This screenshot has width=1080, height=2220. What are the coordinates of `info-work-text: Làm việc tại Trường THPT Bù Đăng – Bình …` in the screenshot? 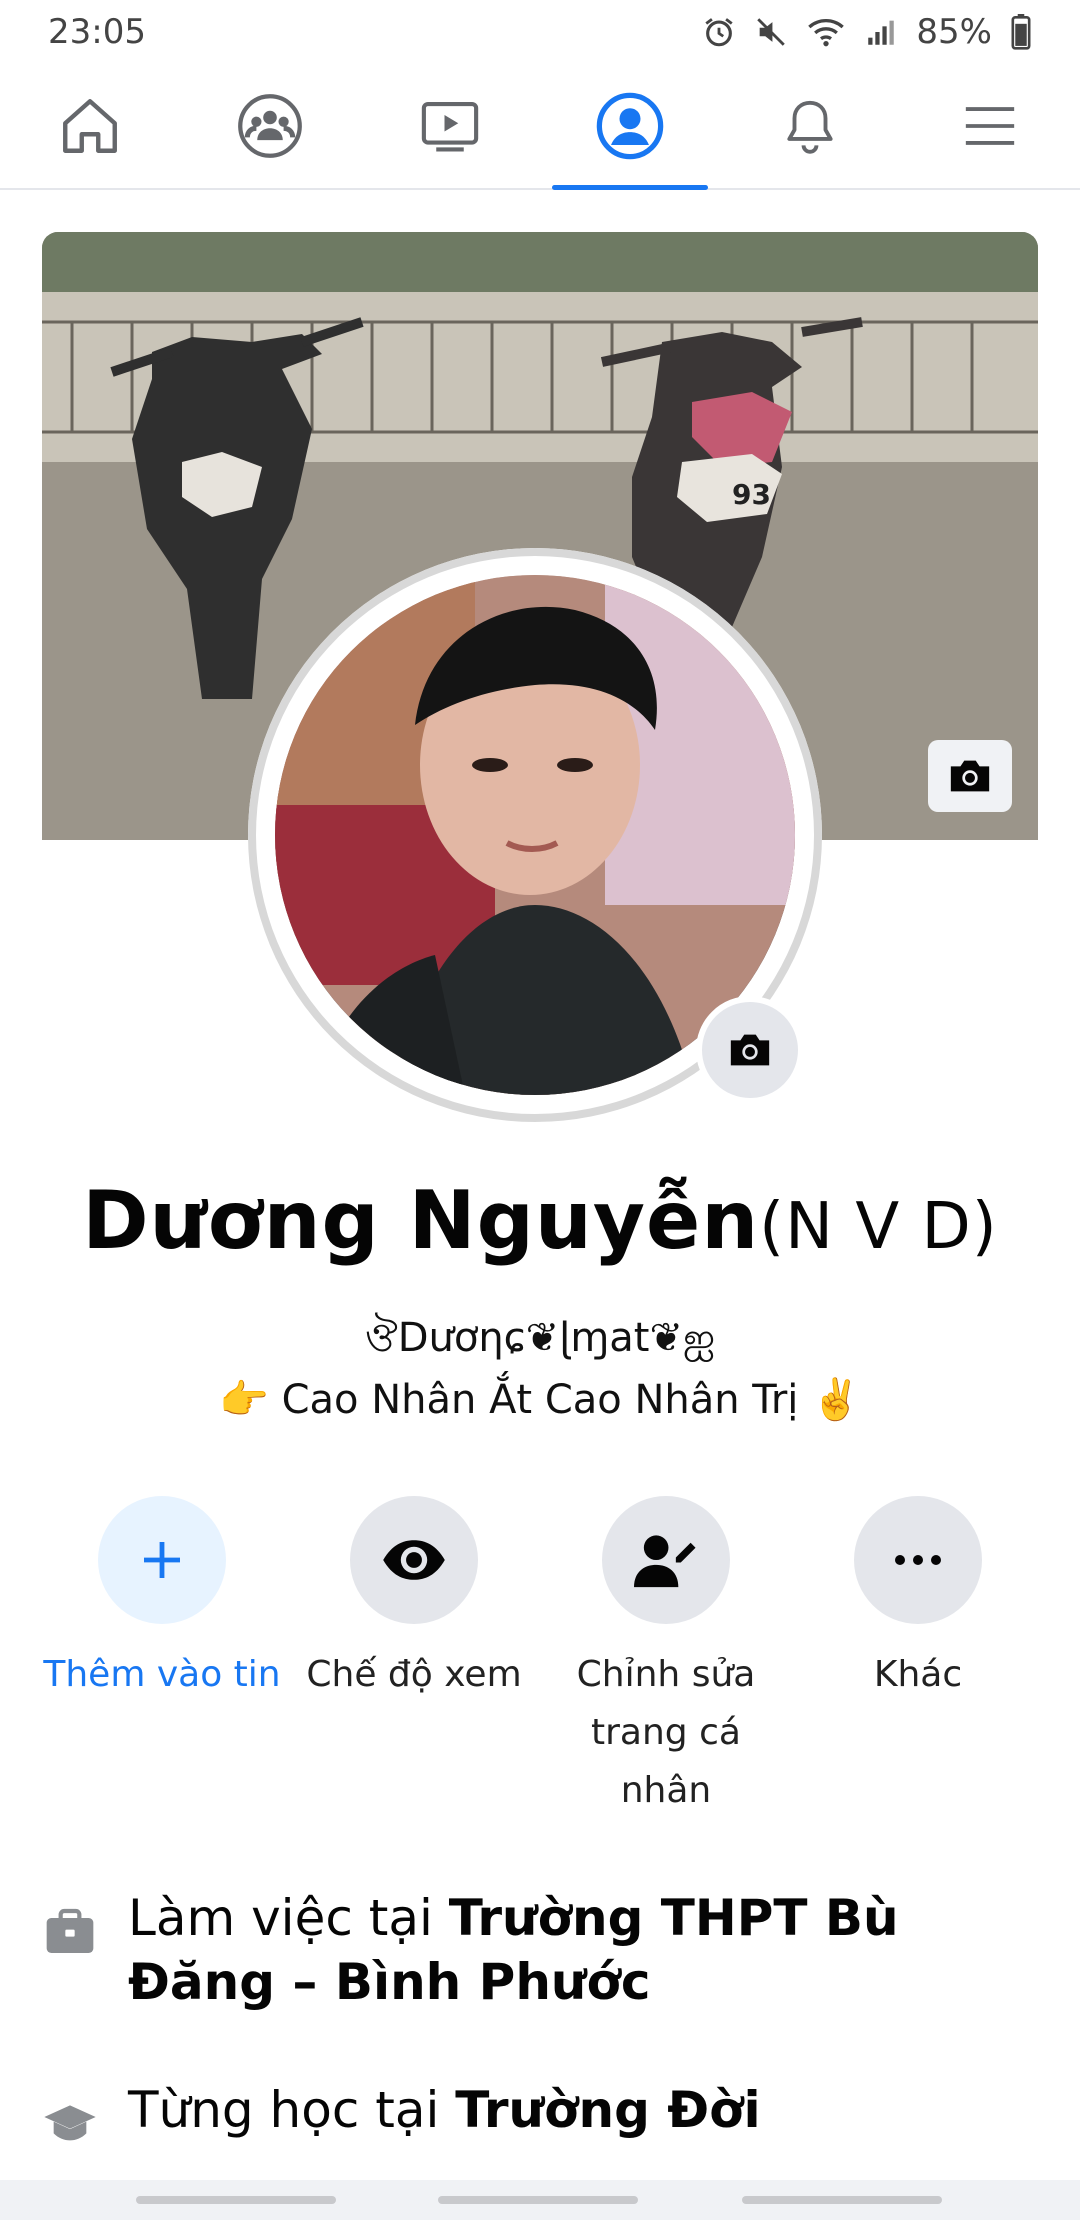 It's located at (583, 1950).